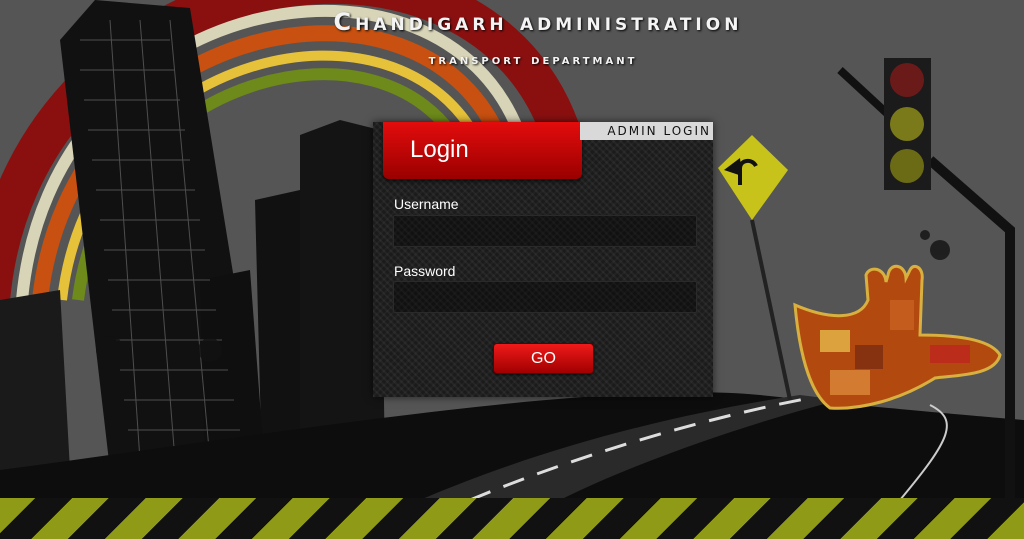 The width and height of the screenshot is (1024, 539). What do you see at coordinates (538, 22) in the screenshot?
I see `page-title: Chandigarh administration` at bounding box center [538, 22].